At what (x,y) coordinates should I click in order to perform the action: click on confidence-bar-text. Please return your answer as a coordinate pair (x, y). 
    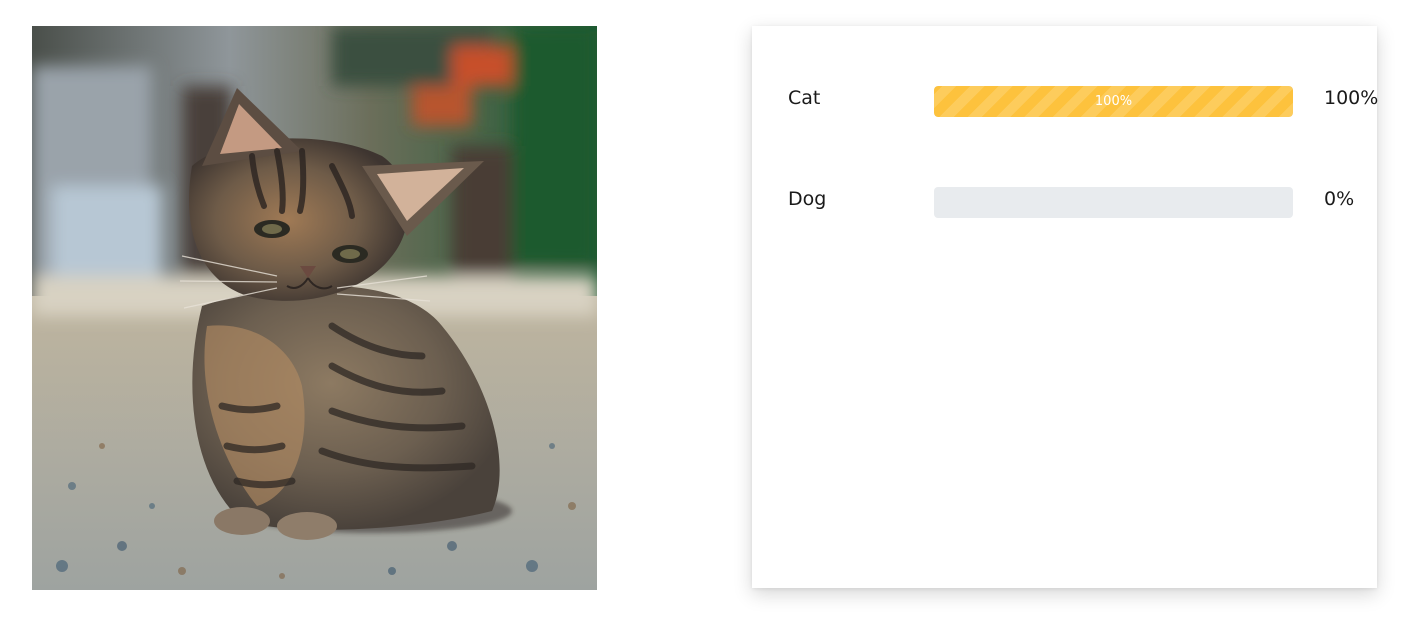
    Looking at the image, I should click on (1113, 202).